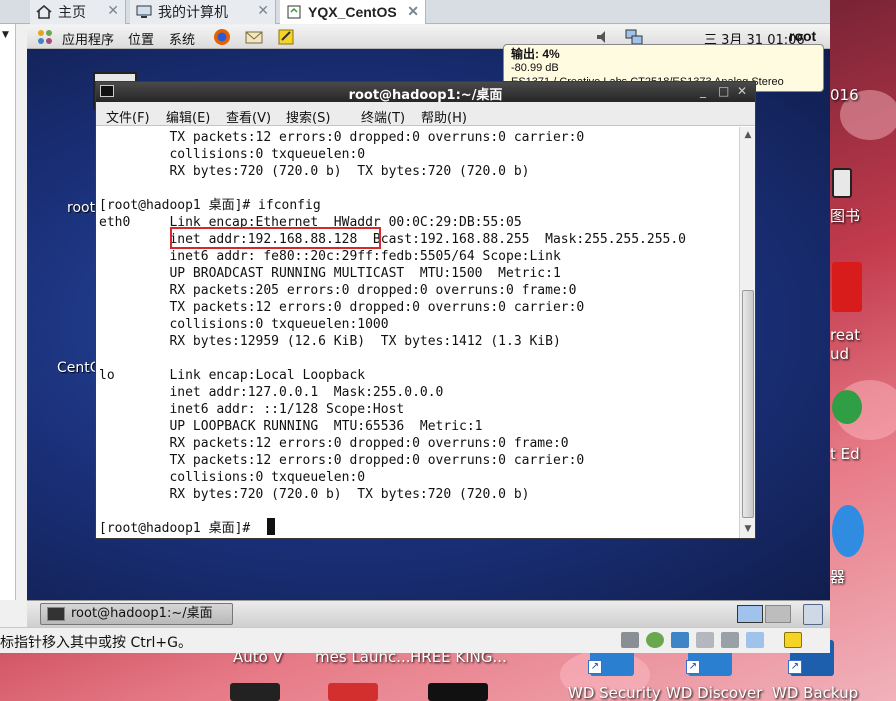 This screenshot has width=896, height=701. I want to click on volume-db: -80.99 dB, so click(535, 68).